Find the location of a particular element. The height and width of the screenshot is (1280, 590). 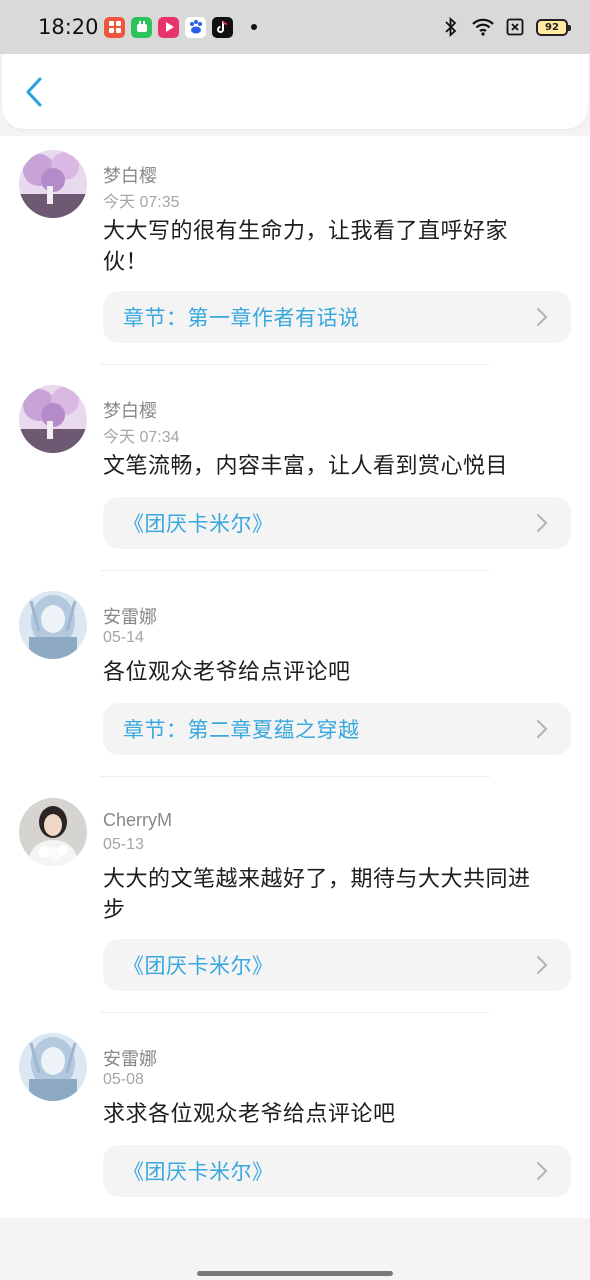

source-link-card: 章节：第一章作者有话说 is located at coordinates (337, 317).